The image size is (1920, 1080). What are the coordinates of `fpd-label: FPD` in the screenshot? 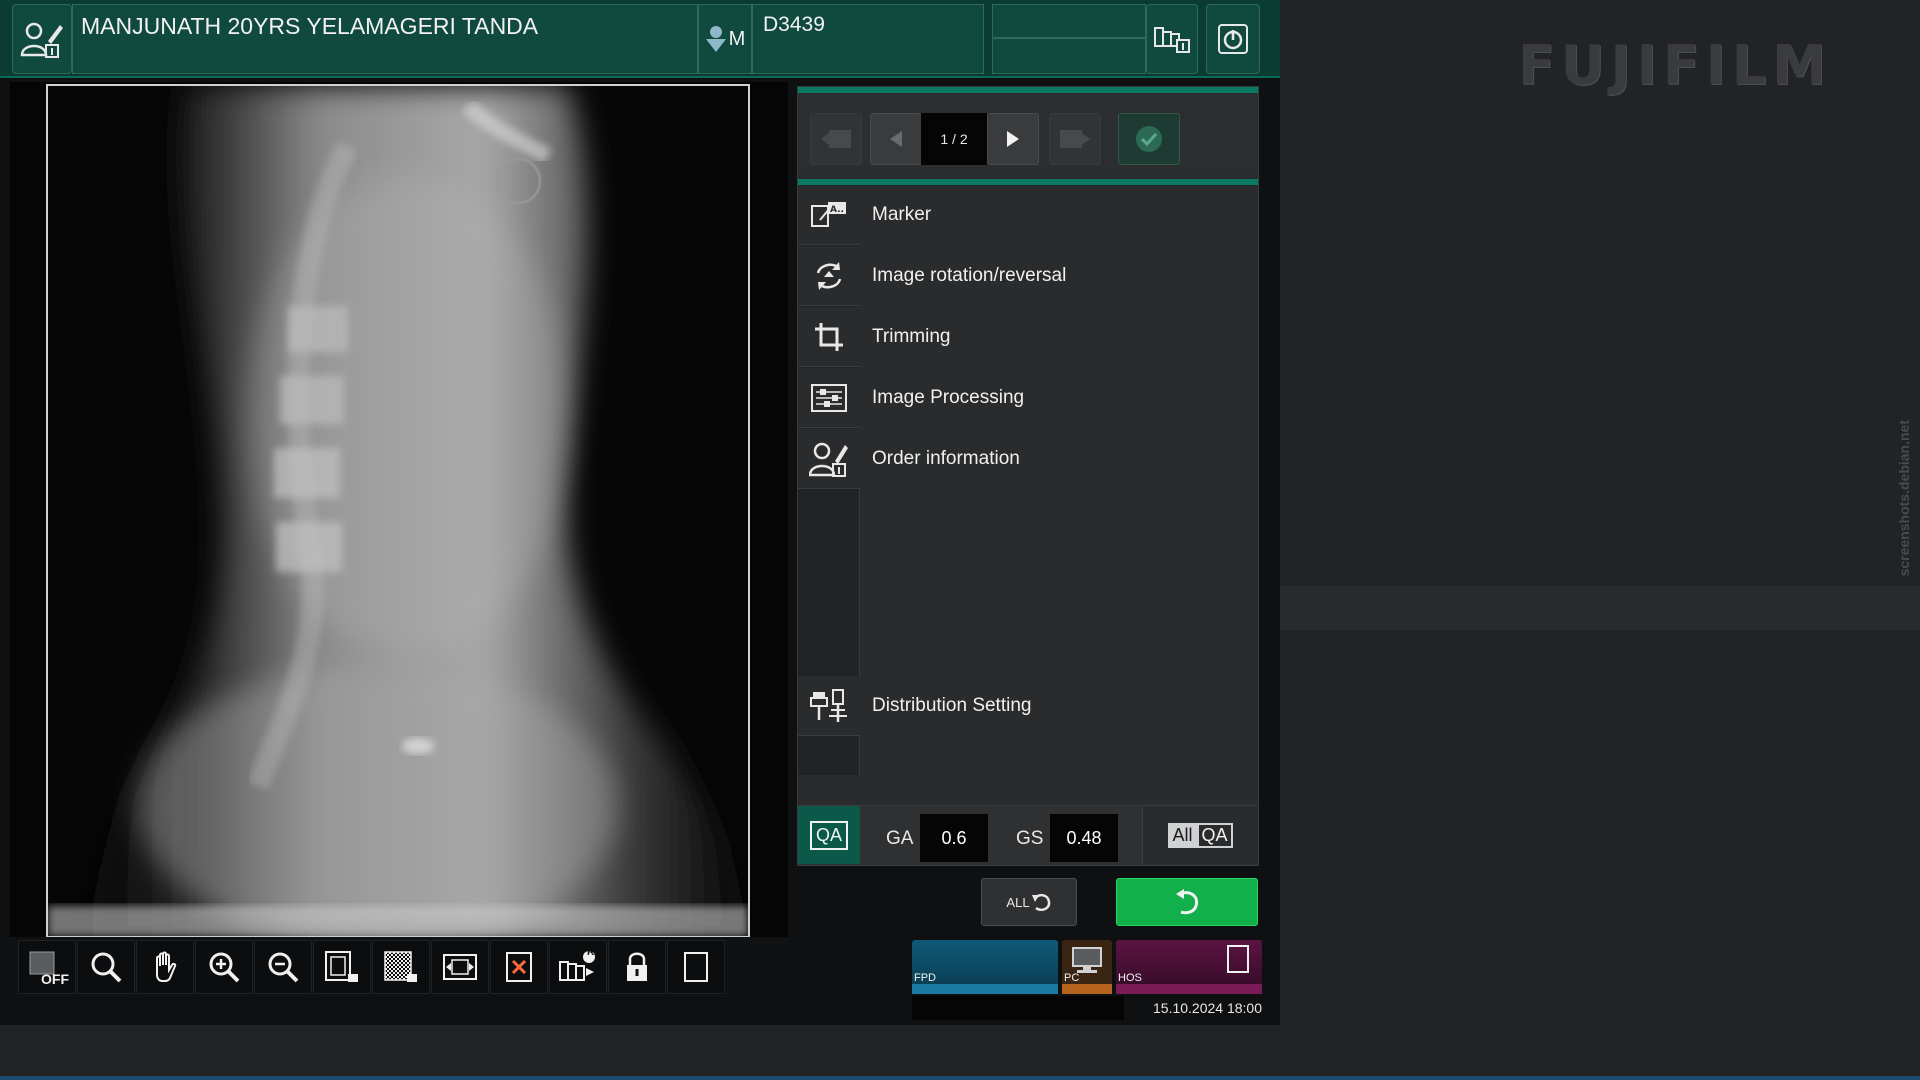 It's located at (925, 978).